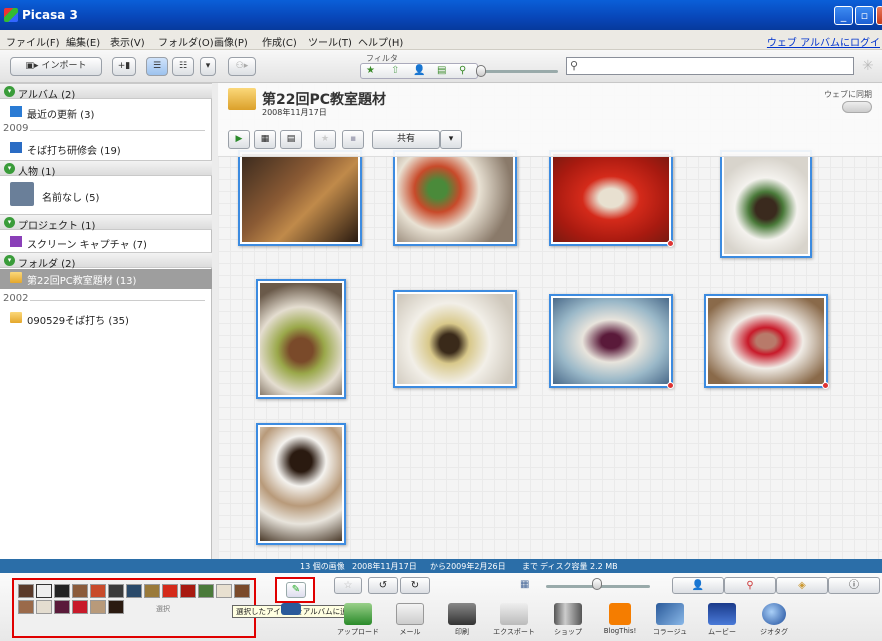  Describe the element at coordinates (157, 66) in the screenshot. I see `view-list-button: ☰` at that location.